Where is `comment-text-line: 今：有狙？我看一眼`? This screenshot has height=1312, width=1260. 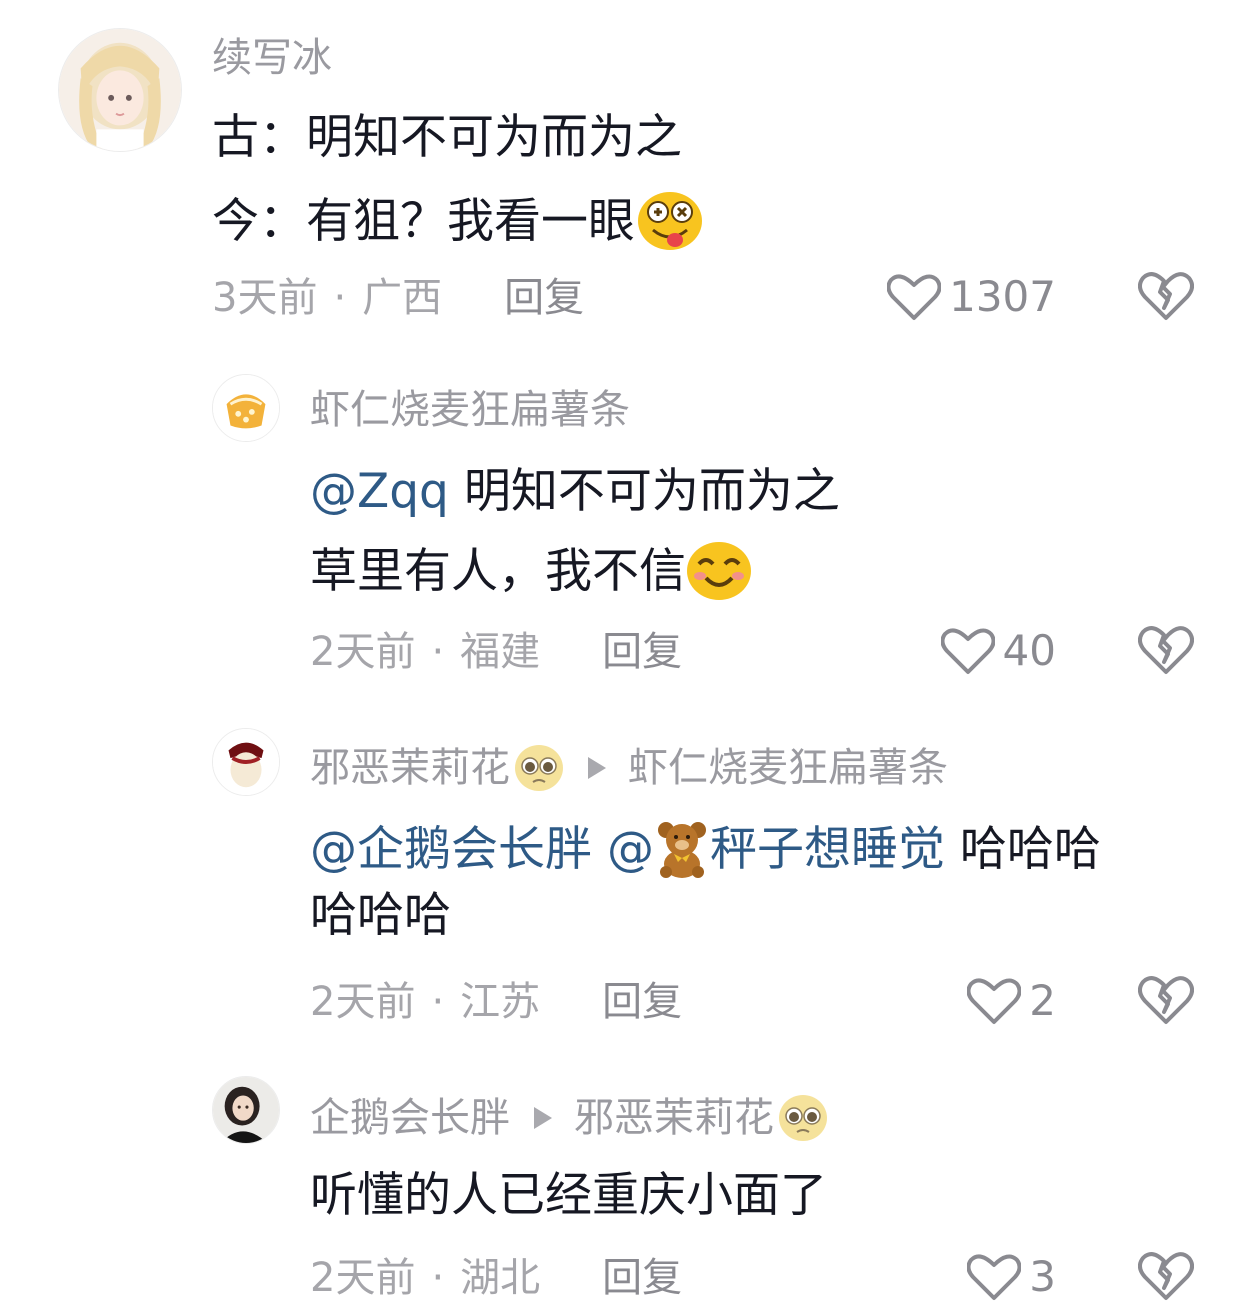
comment-text-line: 今：有狙？我看一眼 is located at coordinates (457, 221).